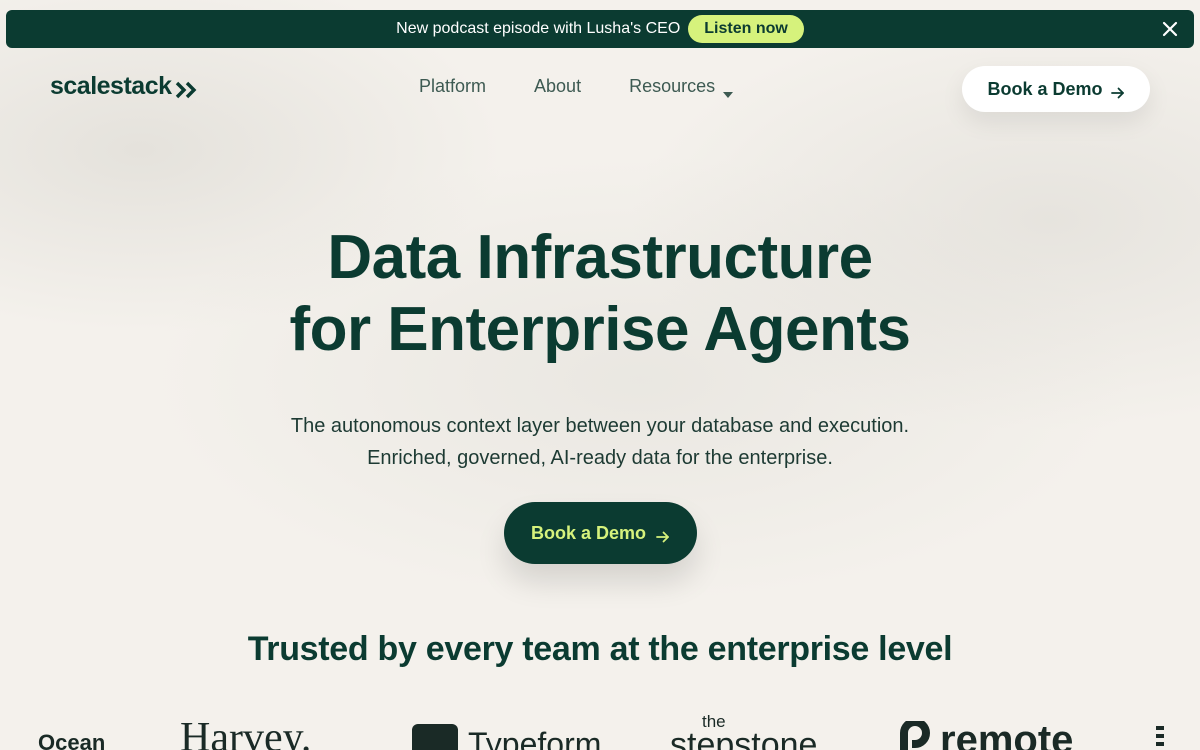  I want to click on nav-item-resources: Resources, so click(681, 87).